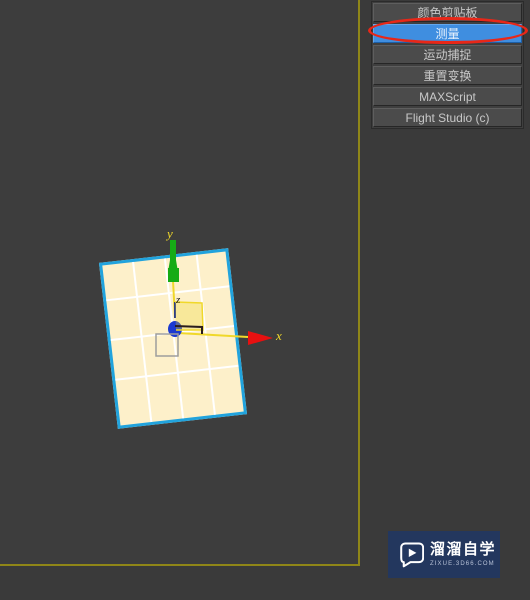  I want to click on utility-button-flight-studio: Flight Studio (c), so click(447, 117).